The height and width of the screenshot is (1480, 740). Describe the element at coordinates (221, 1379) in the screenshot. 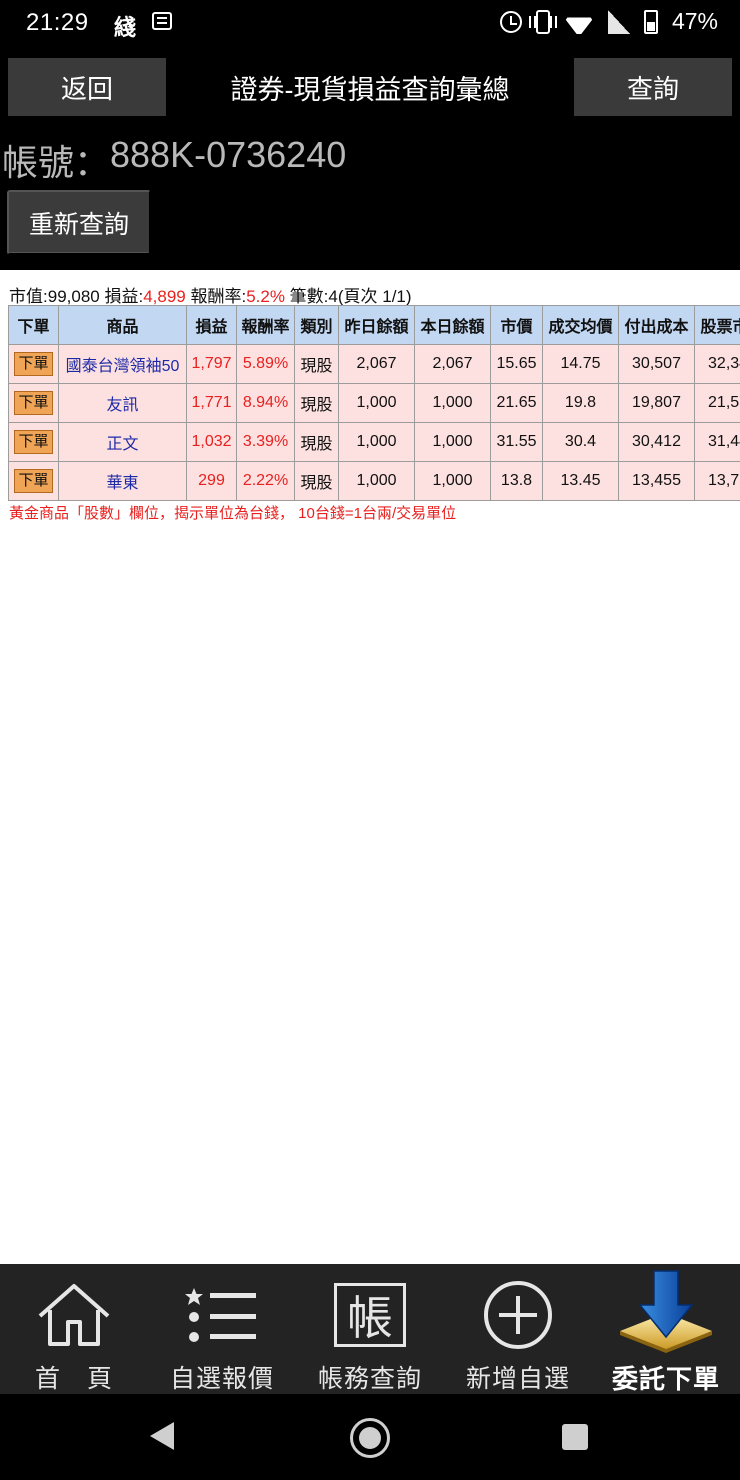

I see `nav-watchlist-label: 自選報價` at that location.